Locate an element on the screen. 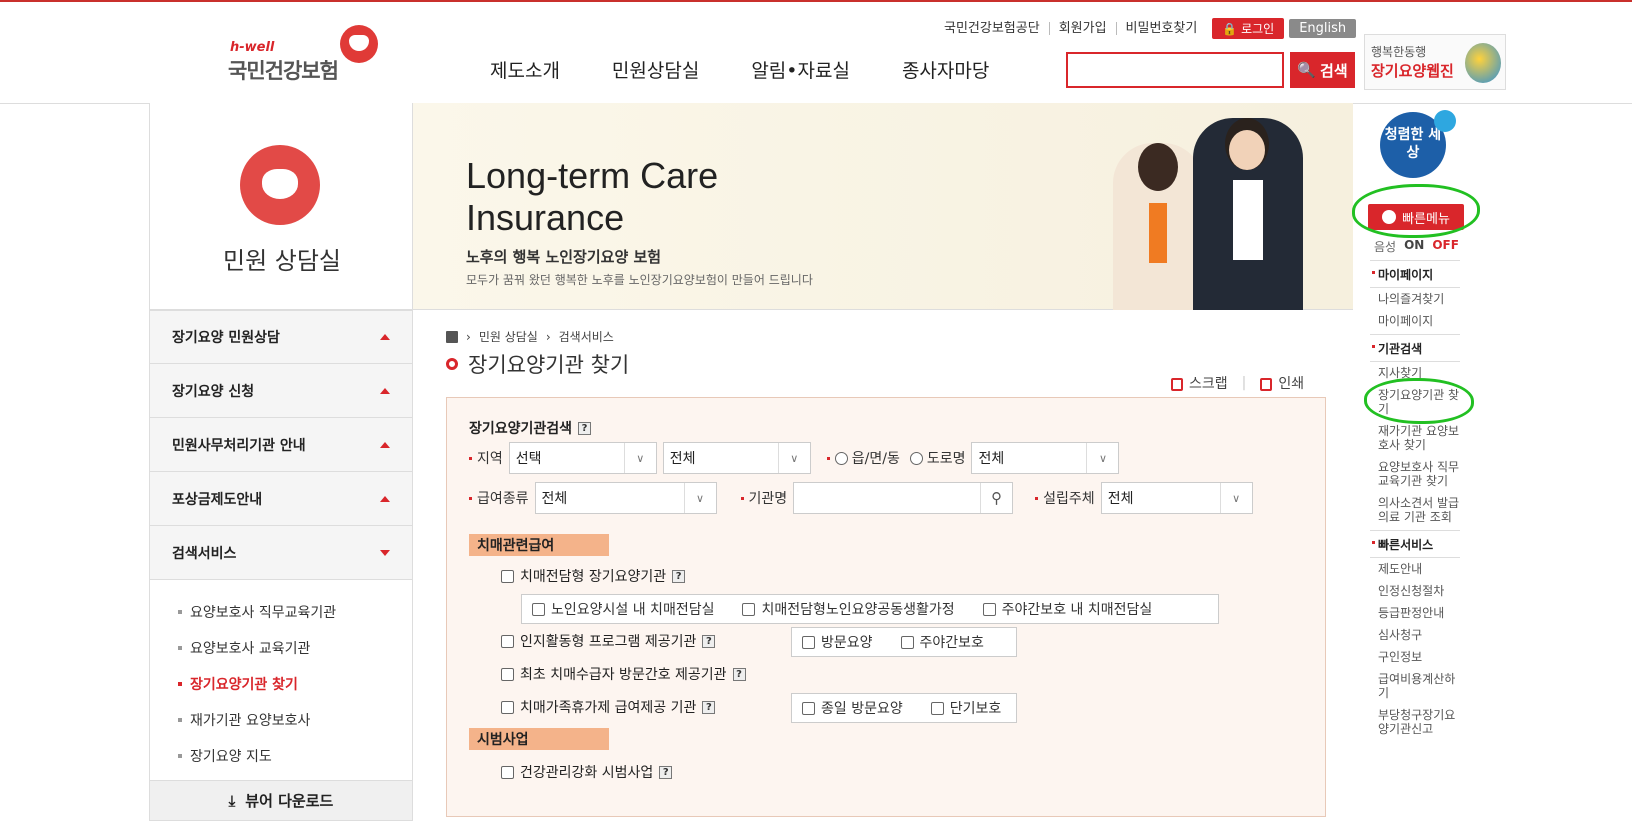 Image resolution: width=1632 pixels, height=821 pixels. quick-item: 부당청구장기요양기관신고 is located at coordinates (1415, 722).